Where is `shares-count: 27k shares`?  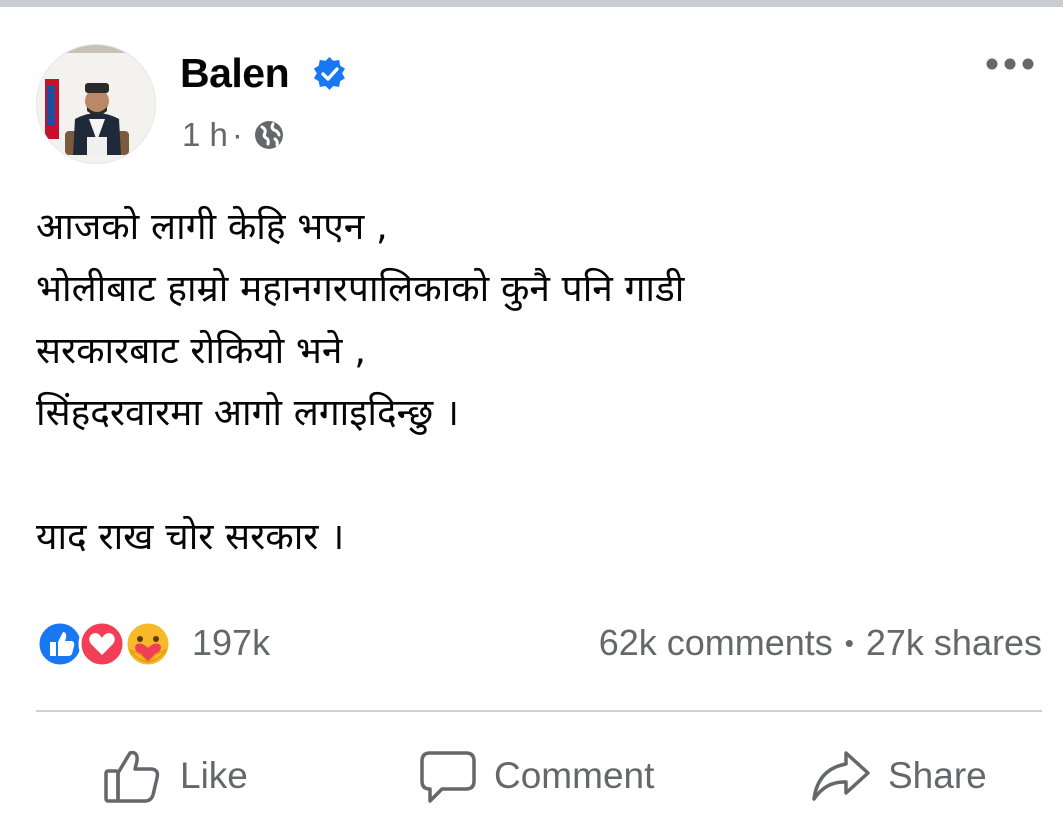 shares-count: 27k shares is located at coordinates (954, 643).